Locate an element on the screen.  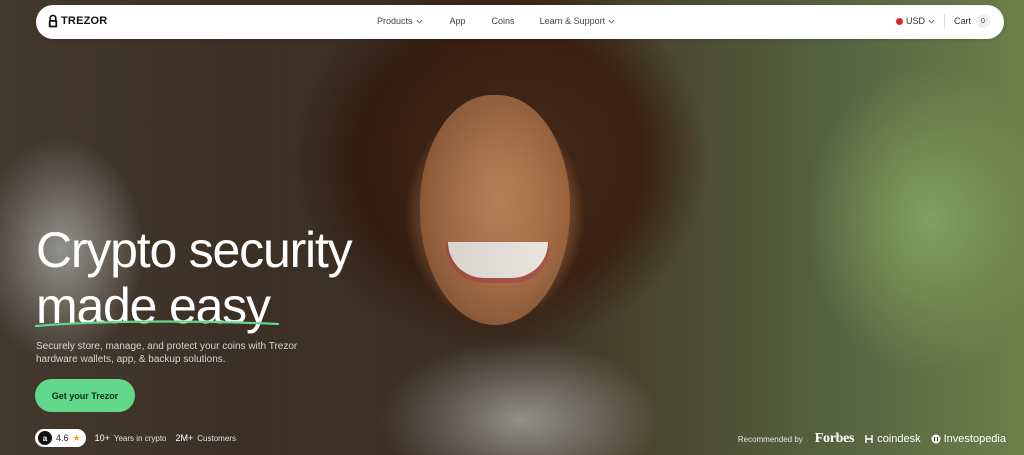
stat-years: 10+ Years in crypto is located at coordinates (131, 438).